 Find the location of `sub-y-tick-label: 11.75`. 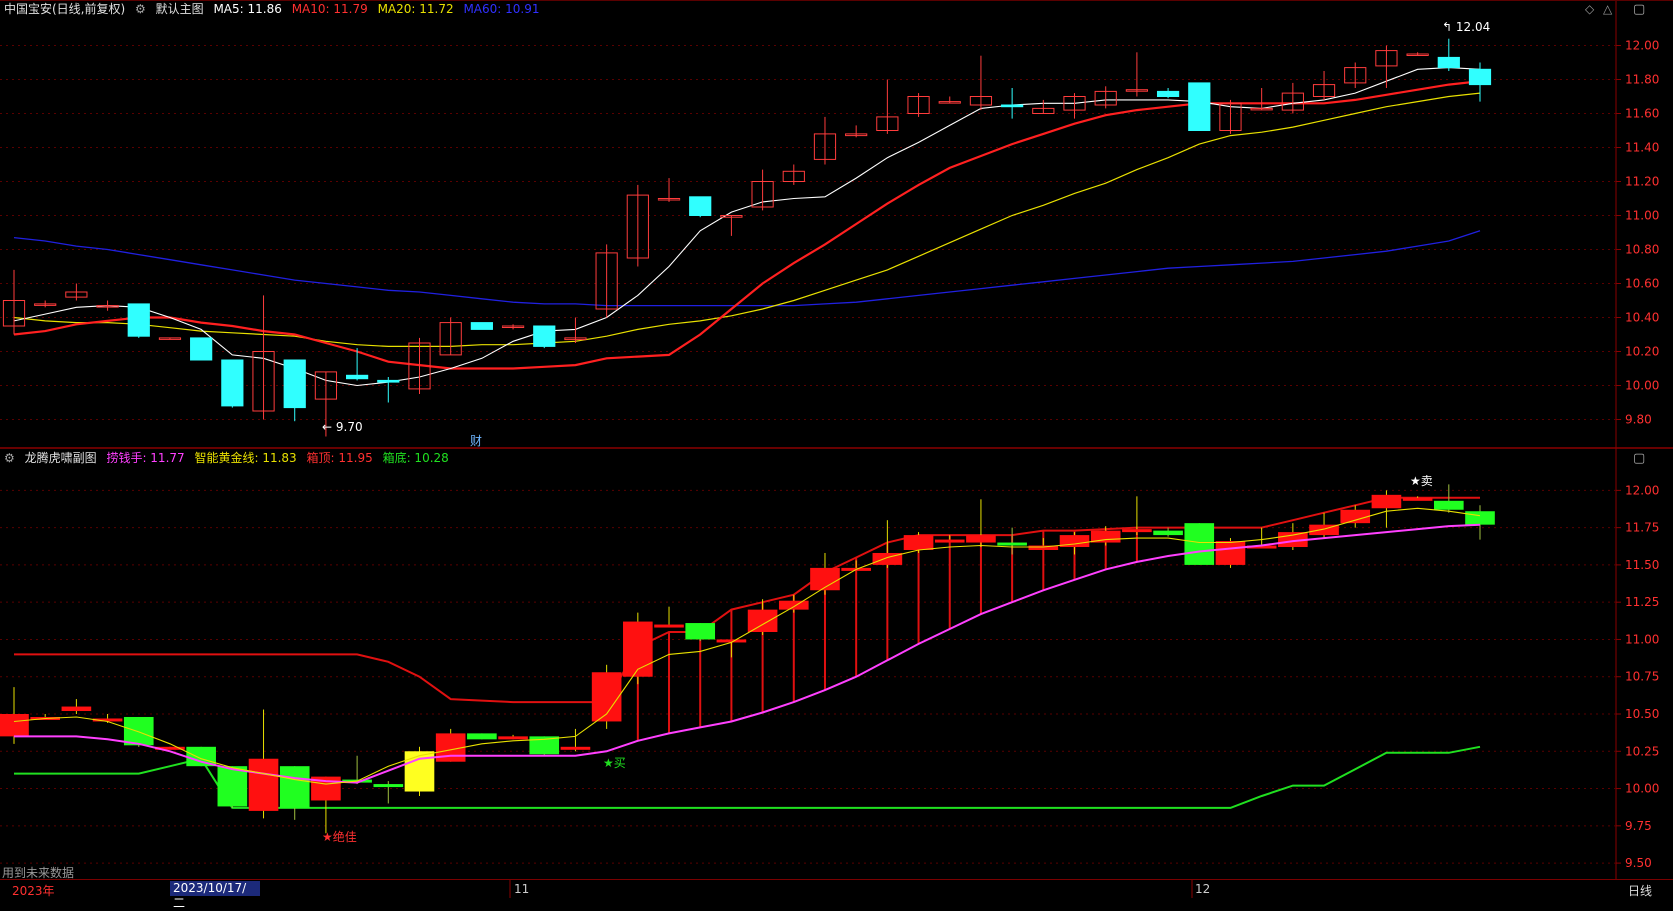

sub-y-tick-label: 11.75 is located at coordinates (1642, 528).